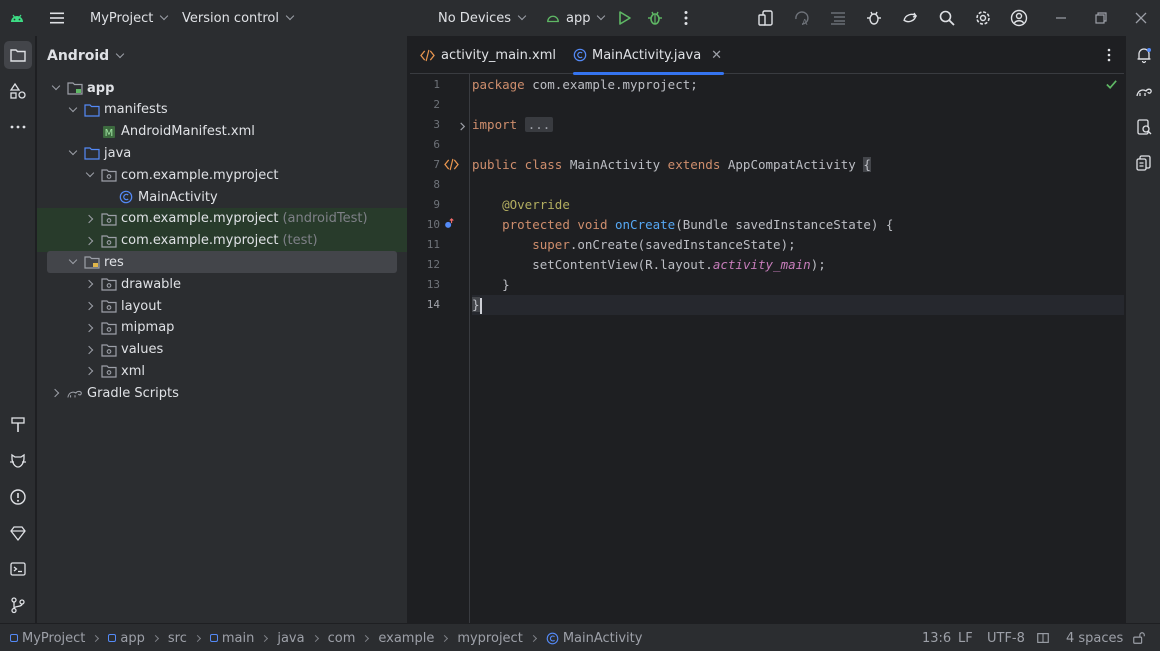 The width and height of the screenshot is (1160, 651). Describe the element at coordinates (947, 18) in the screenshot. I see `search-icon` at that location.